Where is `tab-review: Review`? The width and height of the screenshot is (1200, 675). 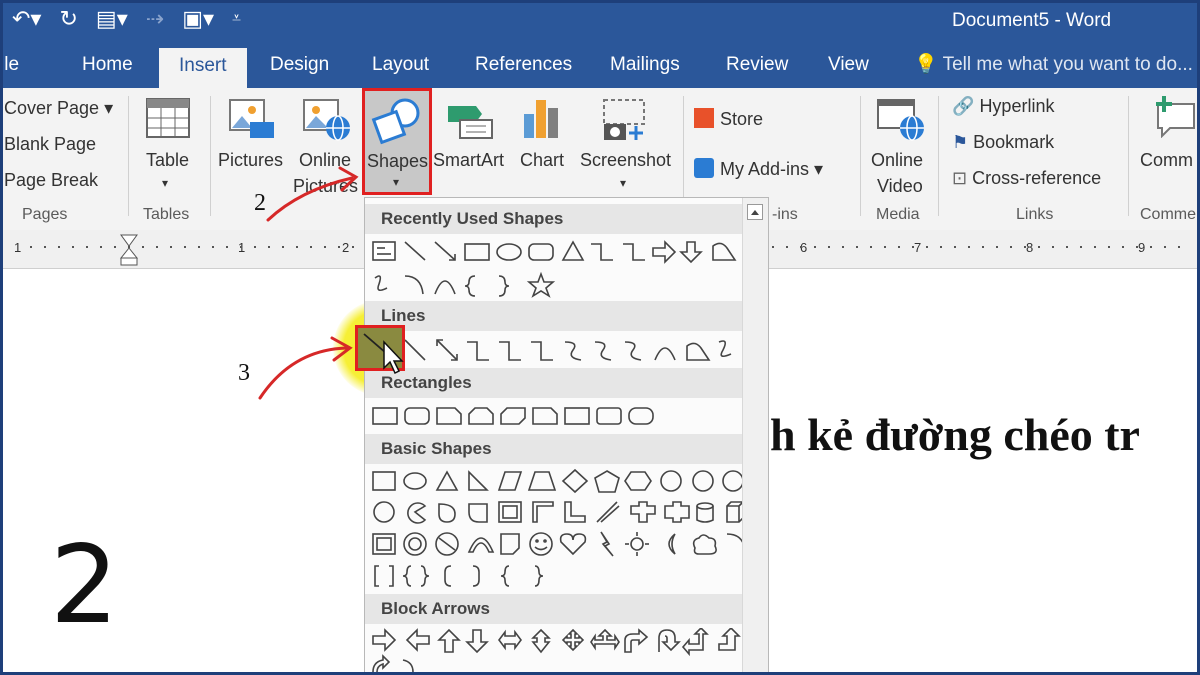 tab-review: Review is located at coordinates (757, 67).